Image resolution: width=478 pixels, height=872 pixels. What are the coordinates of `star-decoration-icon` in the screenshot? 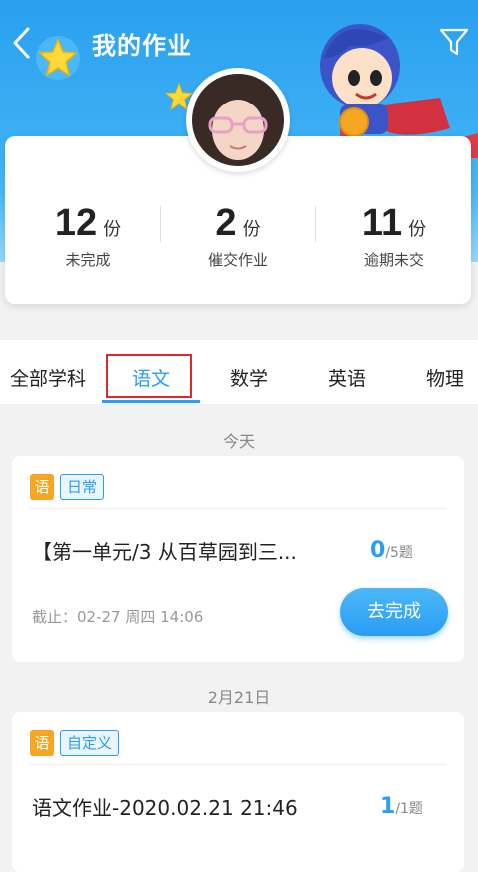 It's located at (58, 58).